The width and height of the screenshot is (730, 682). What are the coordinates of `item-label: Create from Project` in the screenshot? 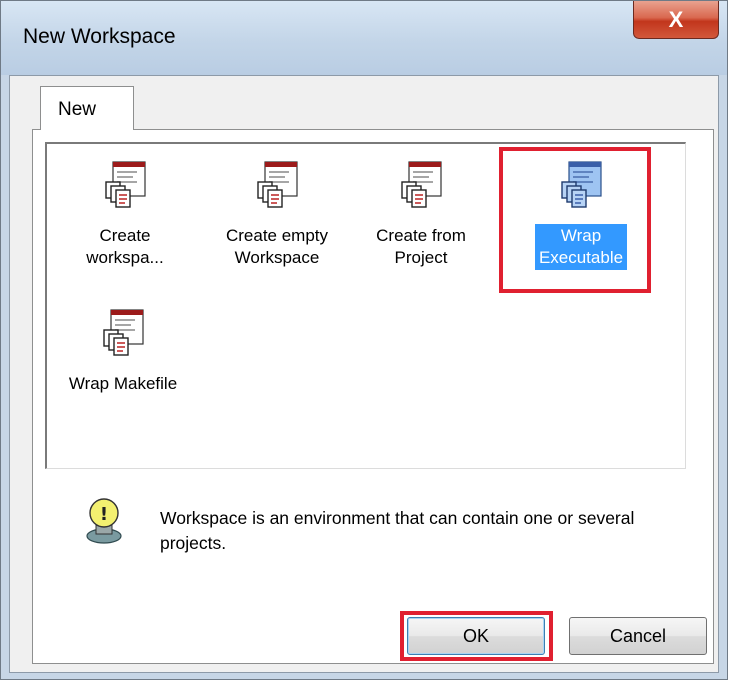 It's located at (421, 246).